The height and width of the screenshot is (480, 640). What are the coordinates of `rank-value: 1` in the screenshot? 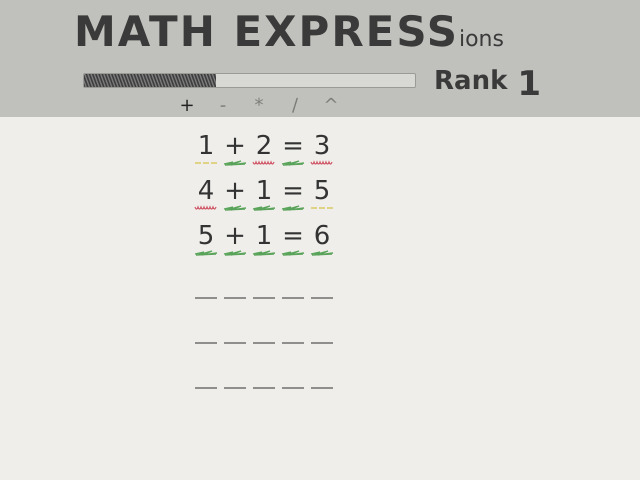 It's located at (529, 84).